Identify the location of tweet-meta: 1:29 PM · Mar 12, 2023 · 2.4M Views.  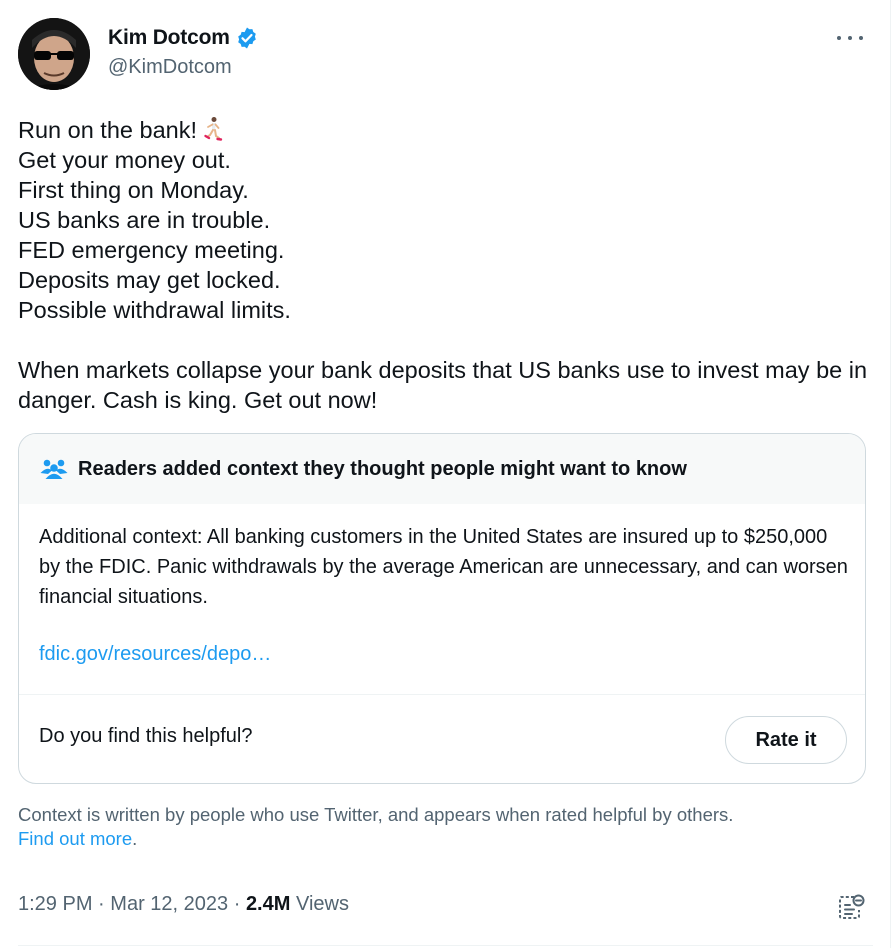
(183, 904).